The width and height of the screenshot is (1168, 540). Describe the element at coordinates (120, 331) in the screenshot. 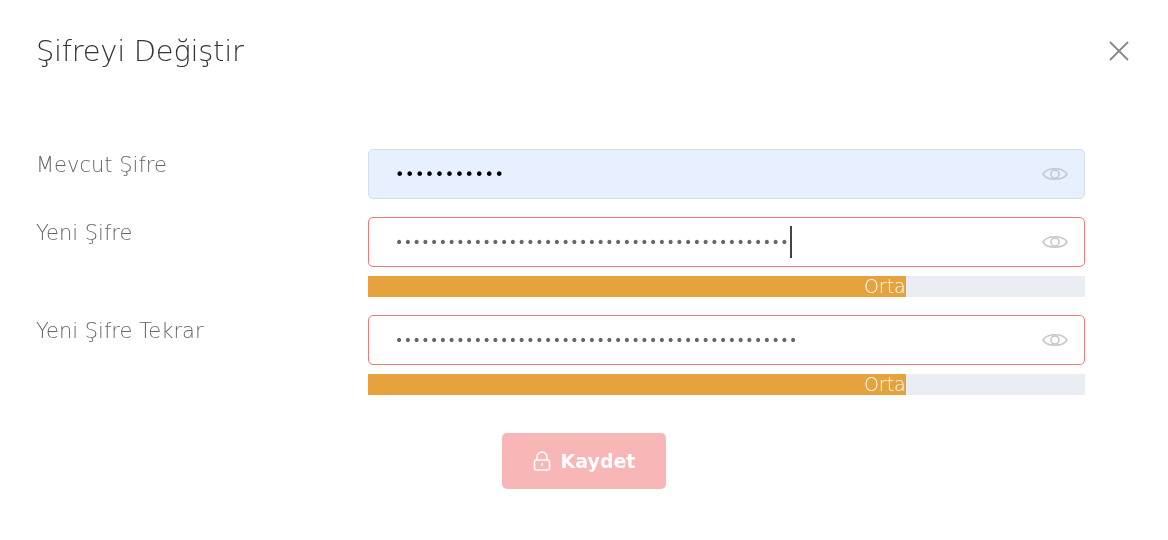

I see `field-label: Yeni Şifre Tekrar` at that location.